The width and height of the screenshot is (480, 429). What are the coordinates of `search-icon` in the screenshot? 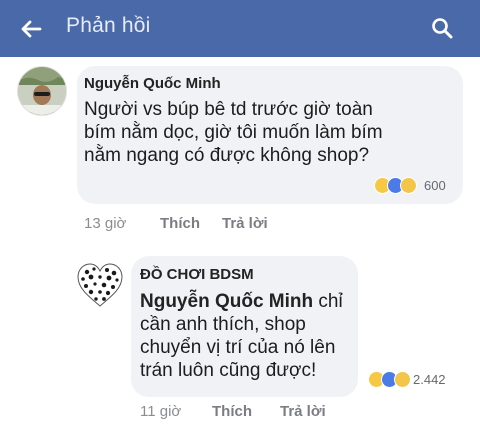 It's located at (442, 28).